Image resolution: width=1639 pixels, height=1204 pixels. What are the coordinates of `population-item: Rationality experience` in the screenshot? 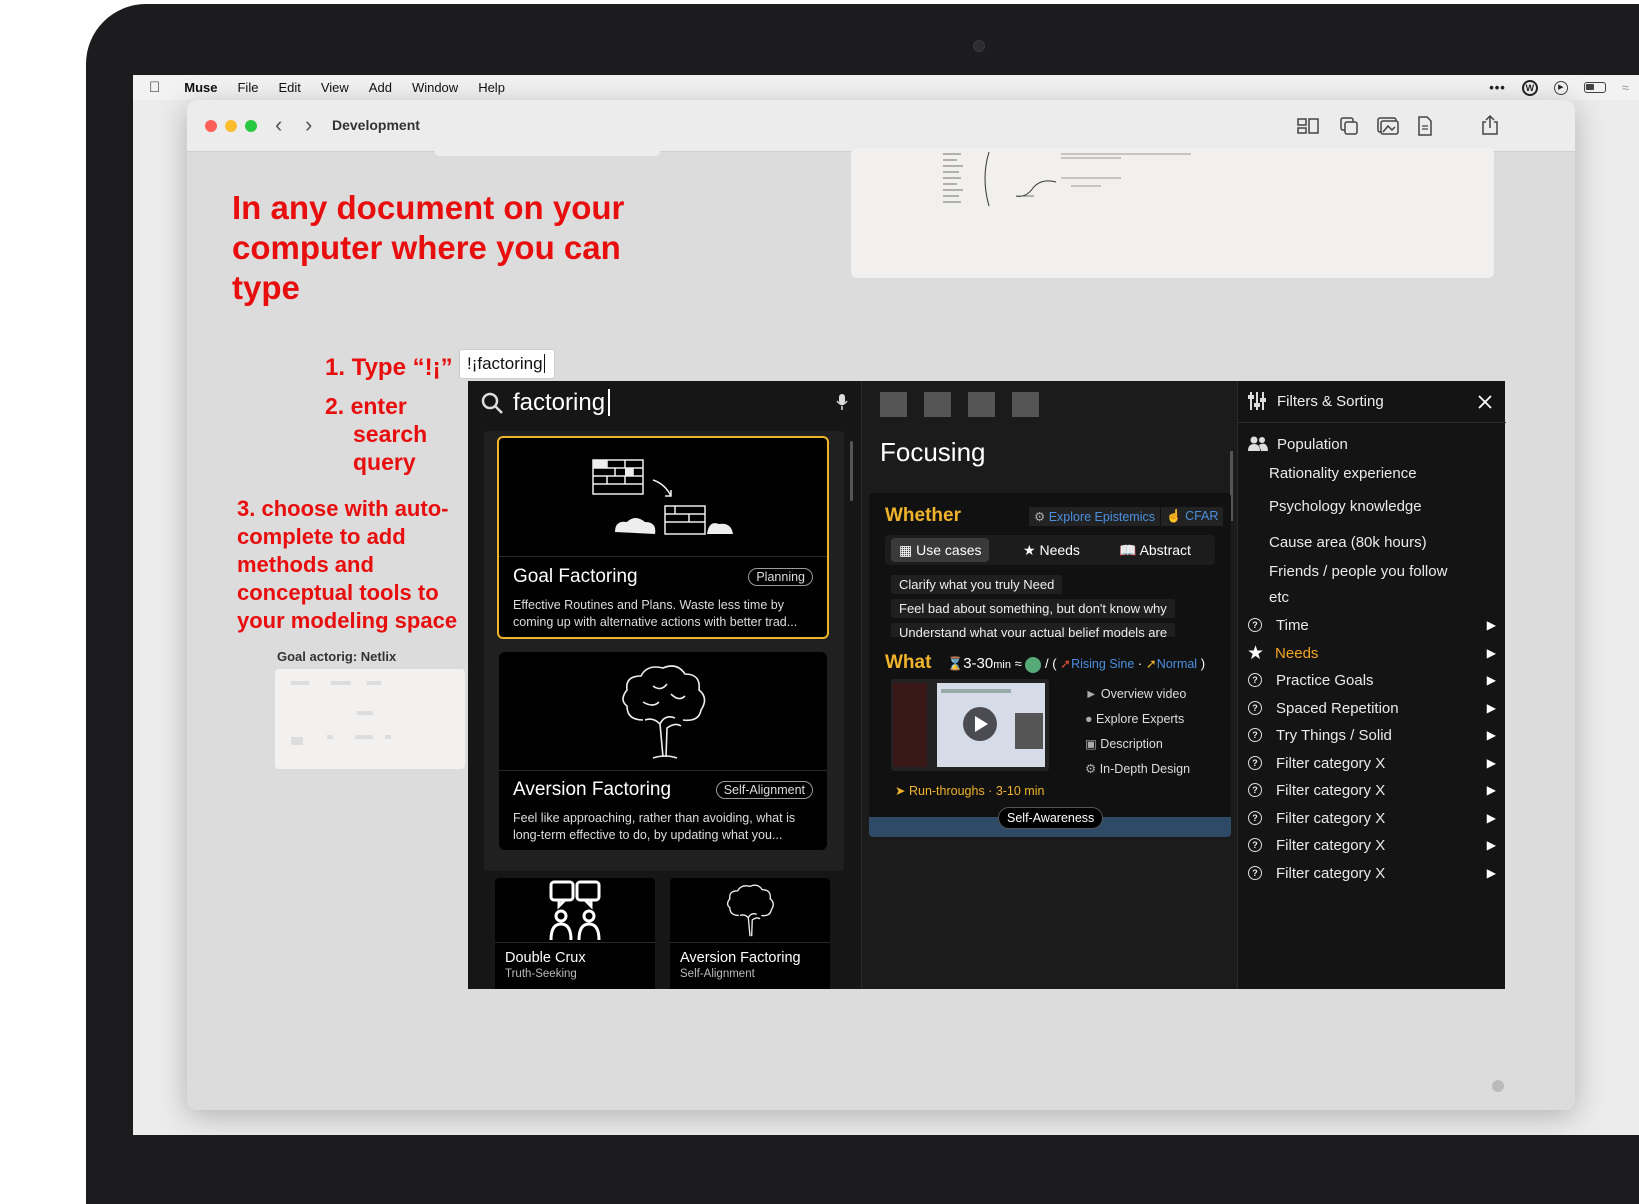 It's located at (1343, 473).